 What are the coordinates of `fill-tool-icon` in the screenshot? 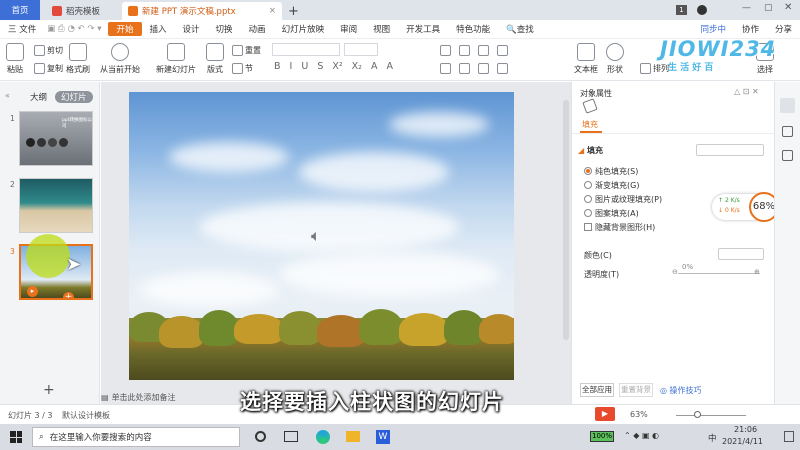 It's located at (787, 131).